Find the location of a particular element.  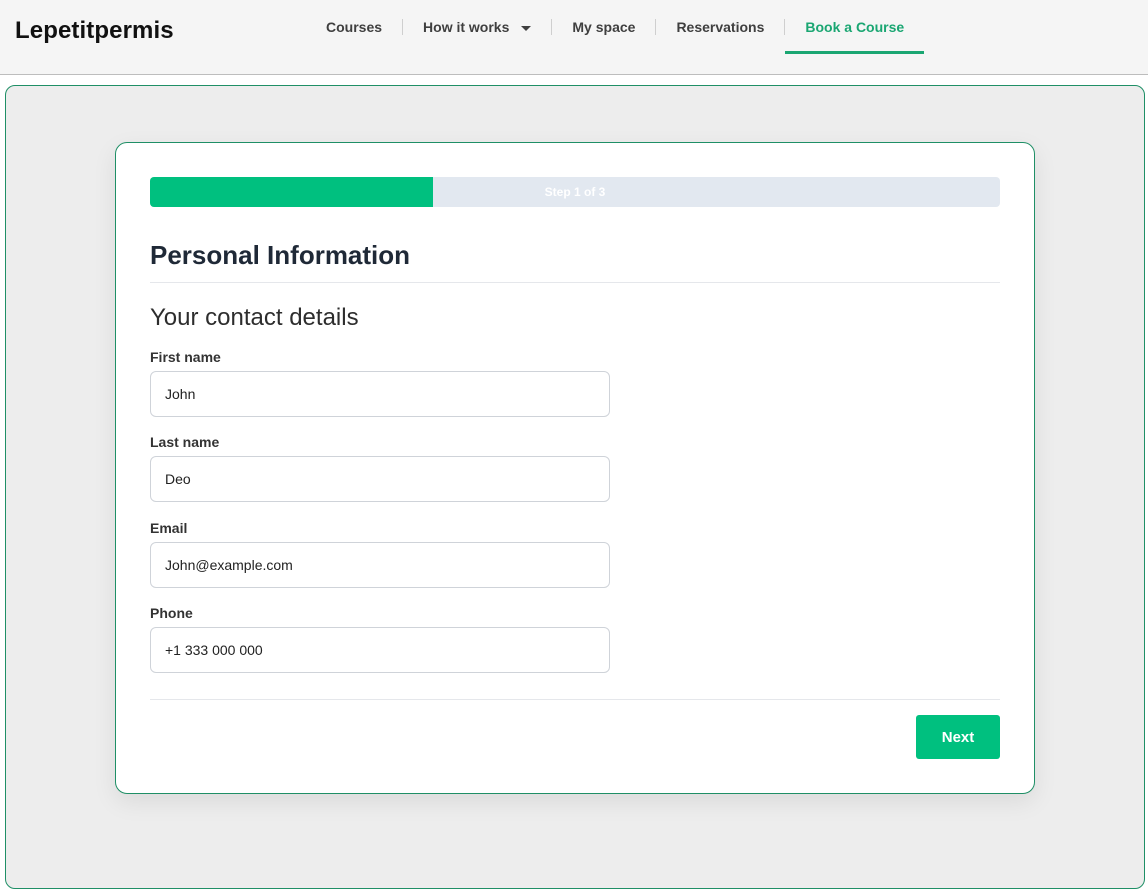

step-progress-bar: Step 1 of 3 is located at coordinates (575, 192).